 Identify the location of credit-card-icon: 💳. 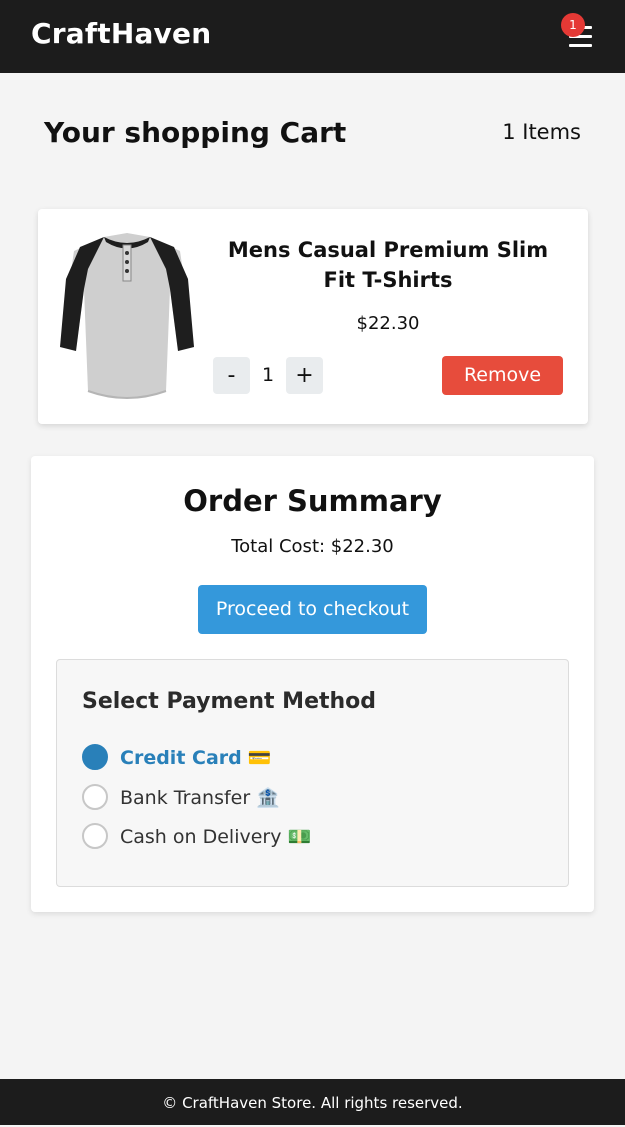
(259, 758).